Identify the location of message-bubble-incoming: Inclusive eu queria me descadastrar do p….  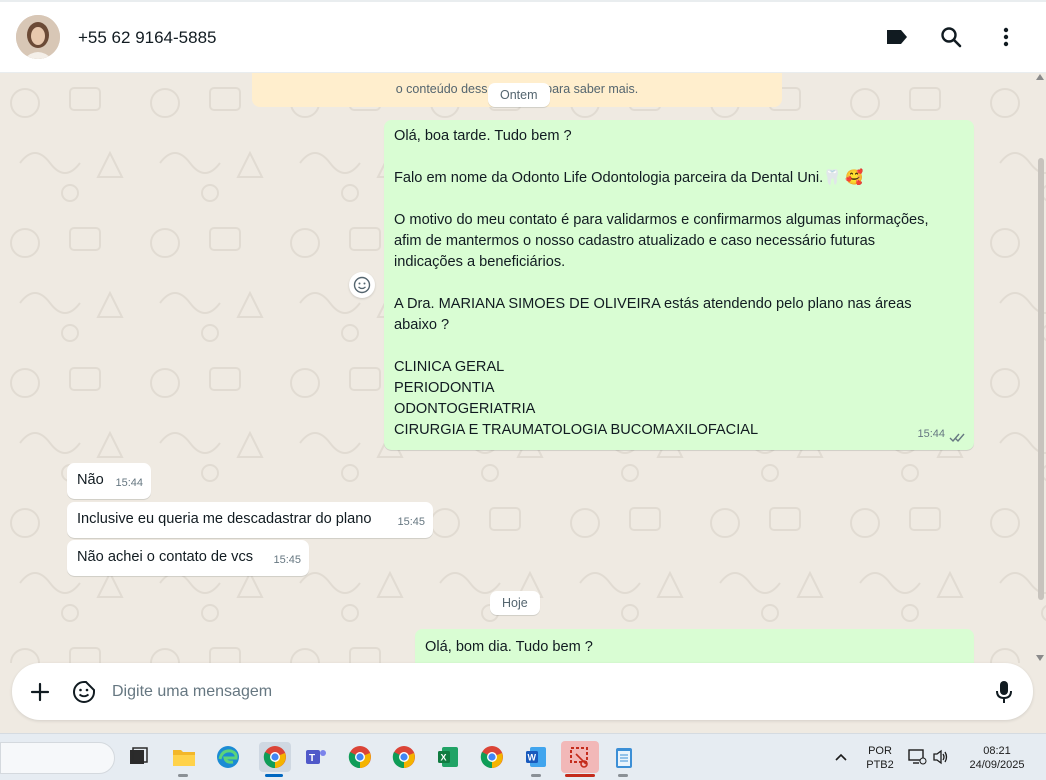
(250, 520).